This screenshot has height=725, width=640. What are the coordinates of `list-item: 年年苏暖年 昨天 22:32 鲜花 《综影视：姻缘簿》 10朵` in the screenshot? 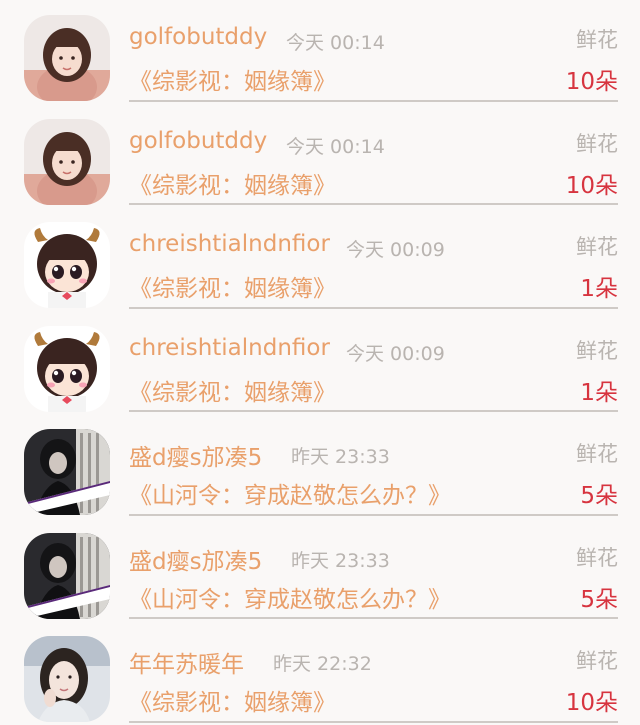 It's located at (320, 673).